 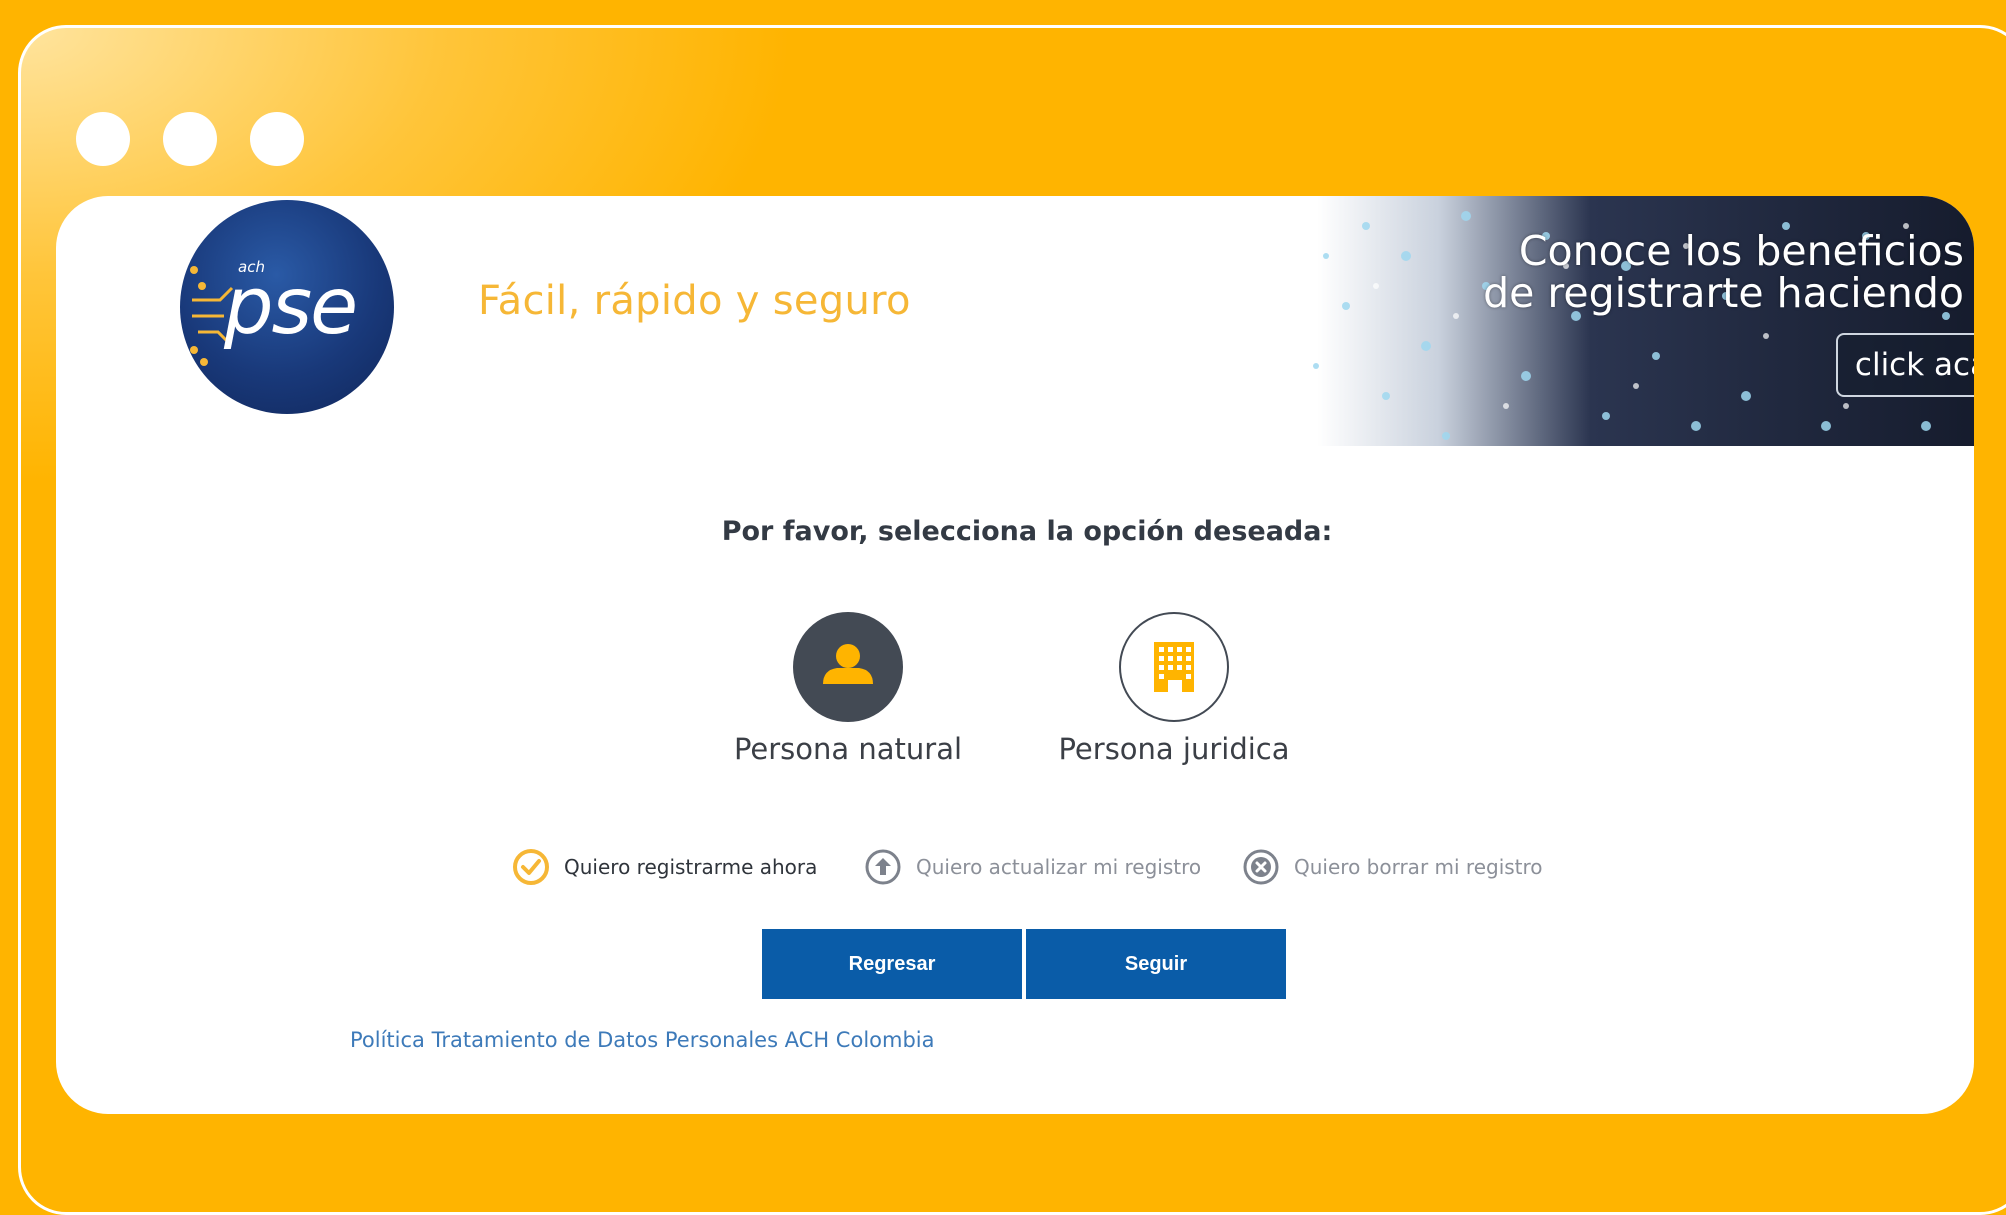 I want to click on pse-logo: ach pse, so click(x=287, y=307).